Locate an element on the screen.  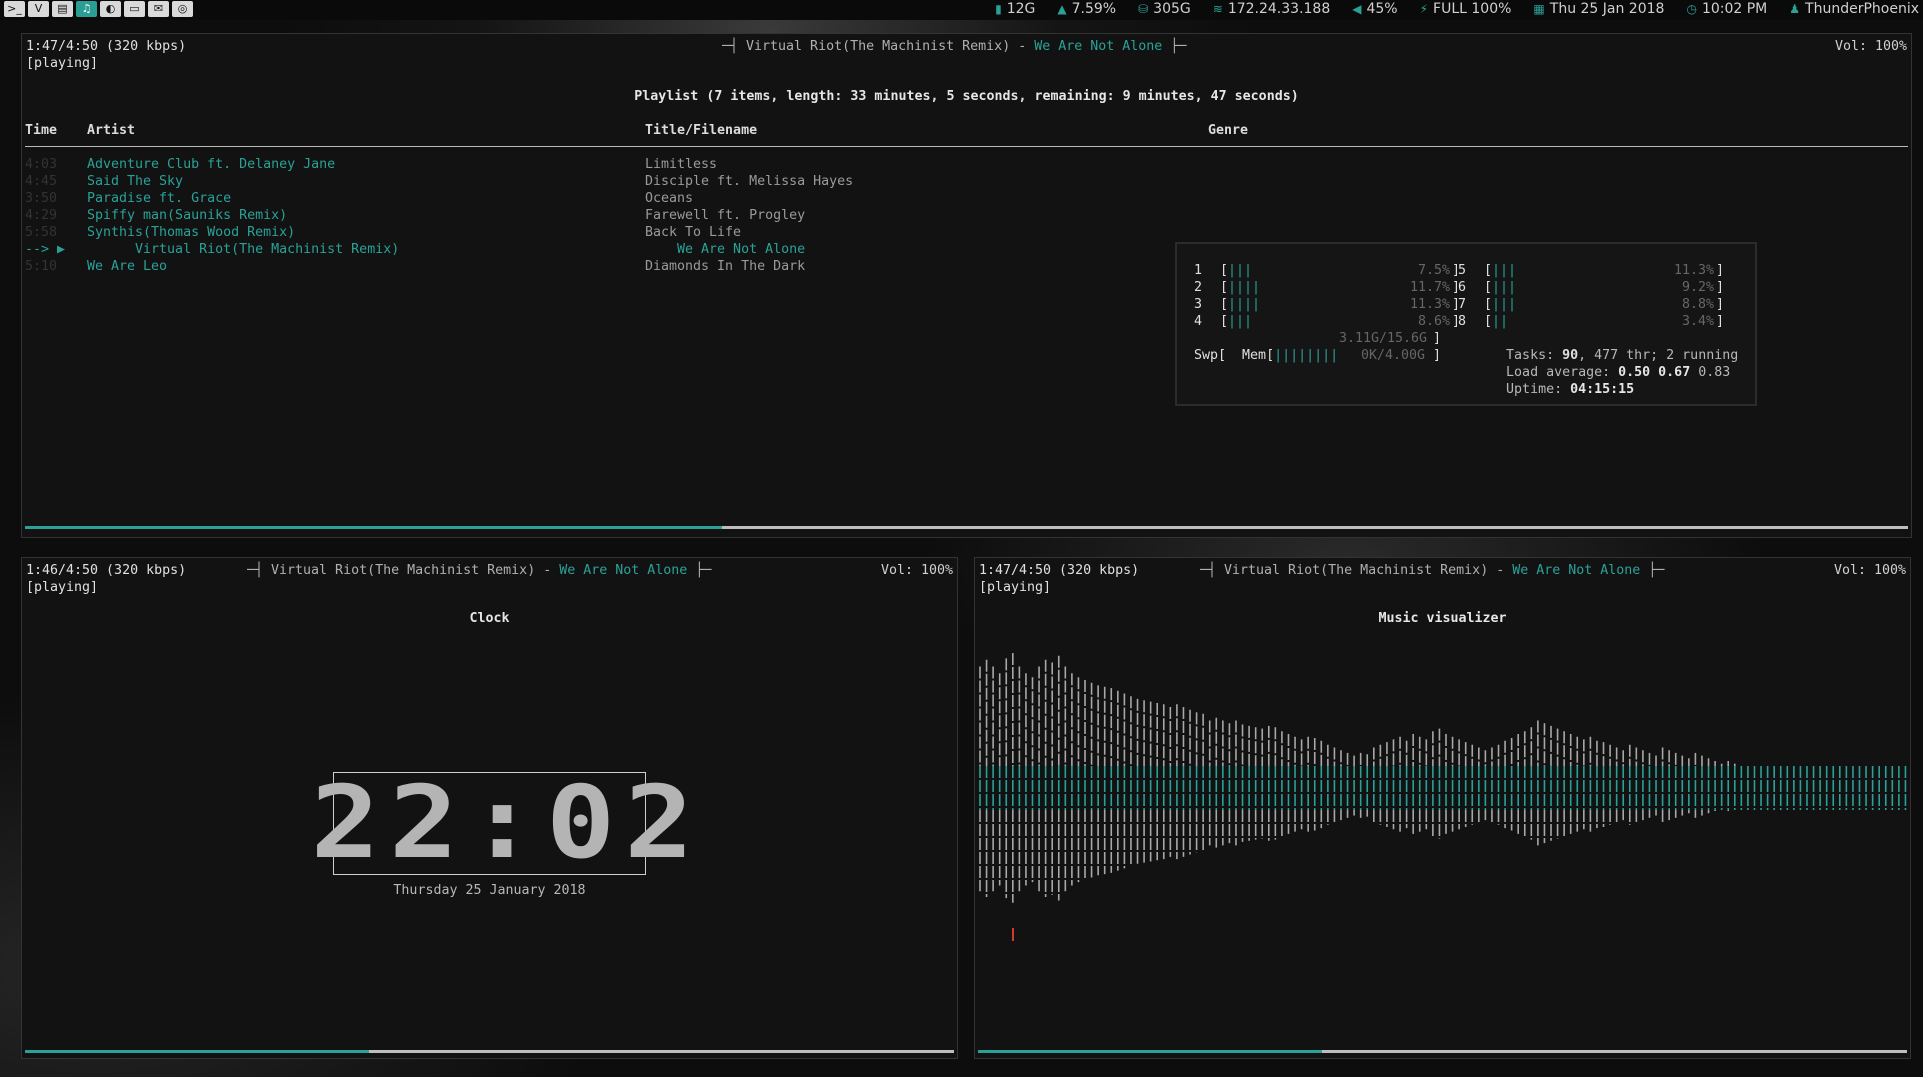
visualizer-progress-bar is located at coordinates (1442, 1051).